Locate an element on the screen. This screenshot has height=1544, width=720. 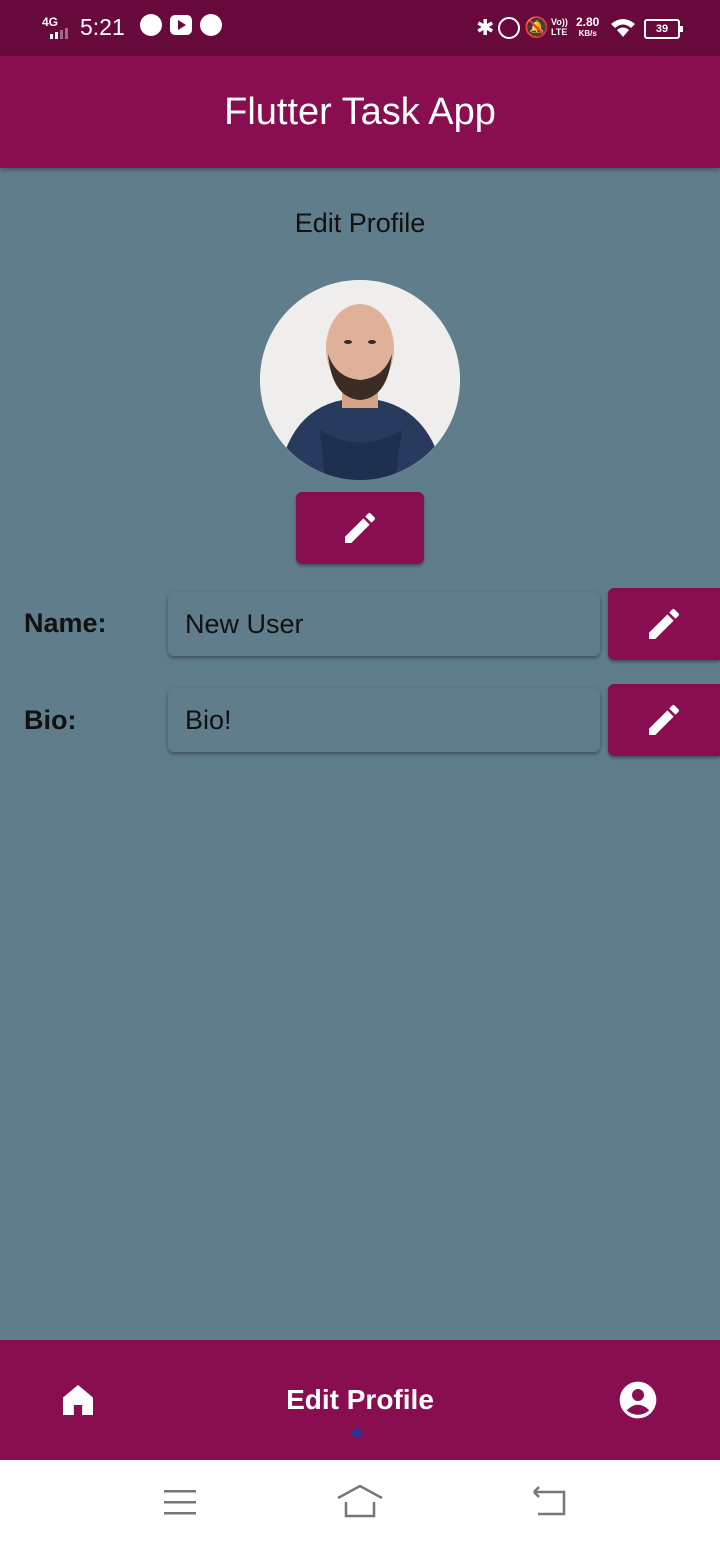
name-label: Name: is located at coordinates (65, 623).